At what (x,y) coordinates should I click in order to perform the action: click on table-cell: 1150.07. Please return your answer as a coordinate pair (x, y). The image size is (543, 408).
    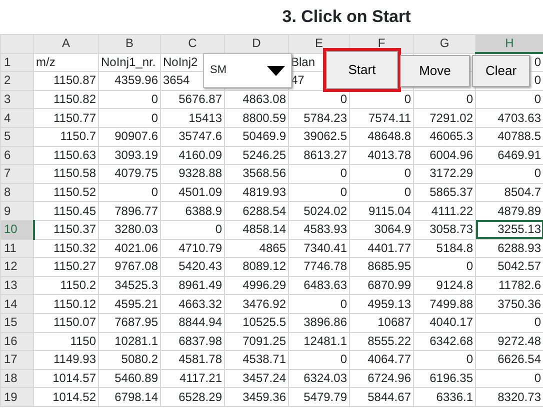
    Looking at the image, I should click on (66, 322).